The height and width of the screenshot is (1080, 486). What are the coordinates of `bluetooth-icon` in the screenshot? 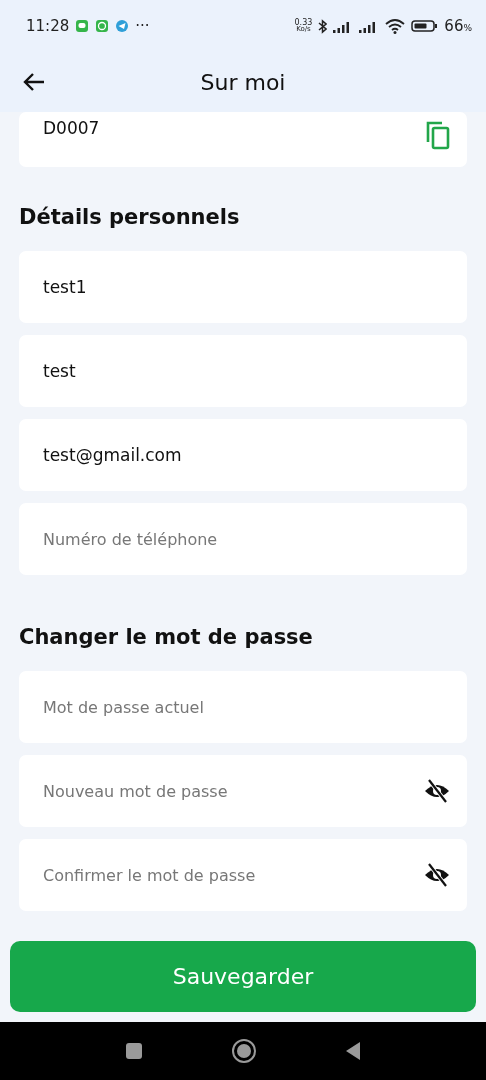 It's located at (323, 26).